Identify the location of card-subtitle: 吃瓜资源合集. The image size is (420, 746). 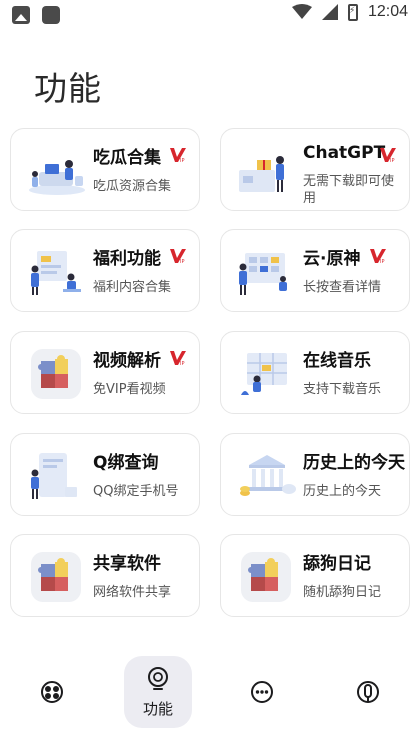
(132, 186).